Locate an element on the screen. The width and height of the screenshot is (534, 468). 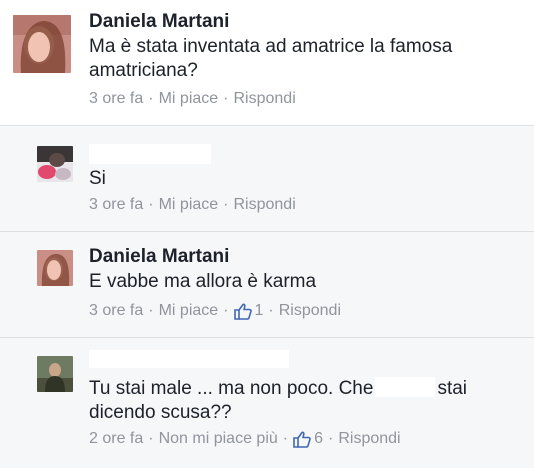
comment-text: Tu stai male ... ma non poco. Che is located at coordinates (231, 388).